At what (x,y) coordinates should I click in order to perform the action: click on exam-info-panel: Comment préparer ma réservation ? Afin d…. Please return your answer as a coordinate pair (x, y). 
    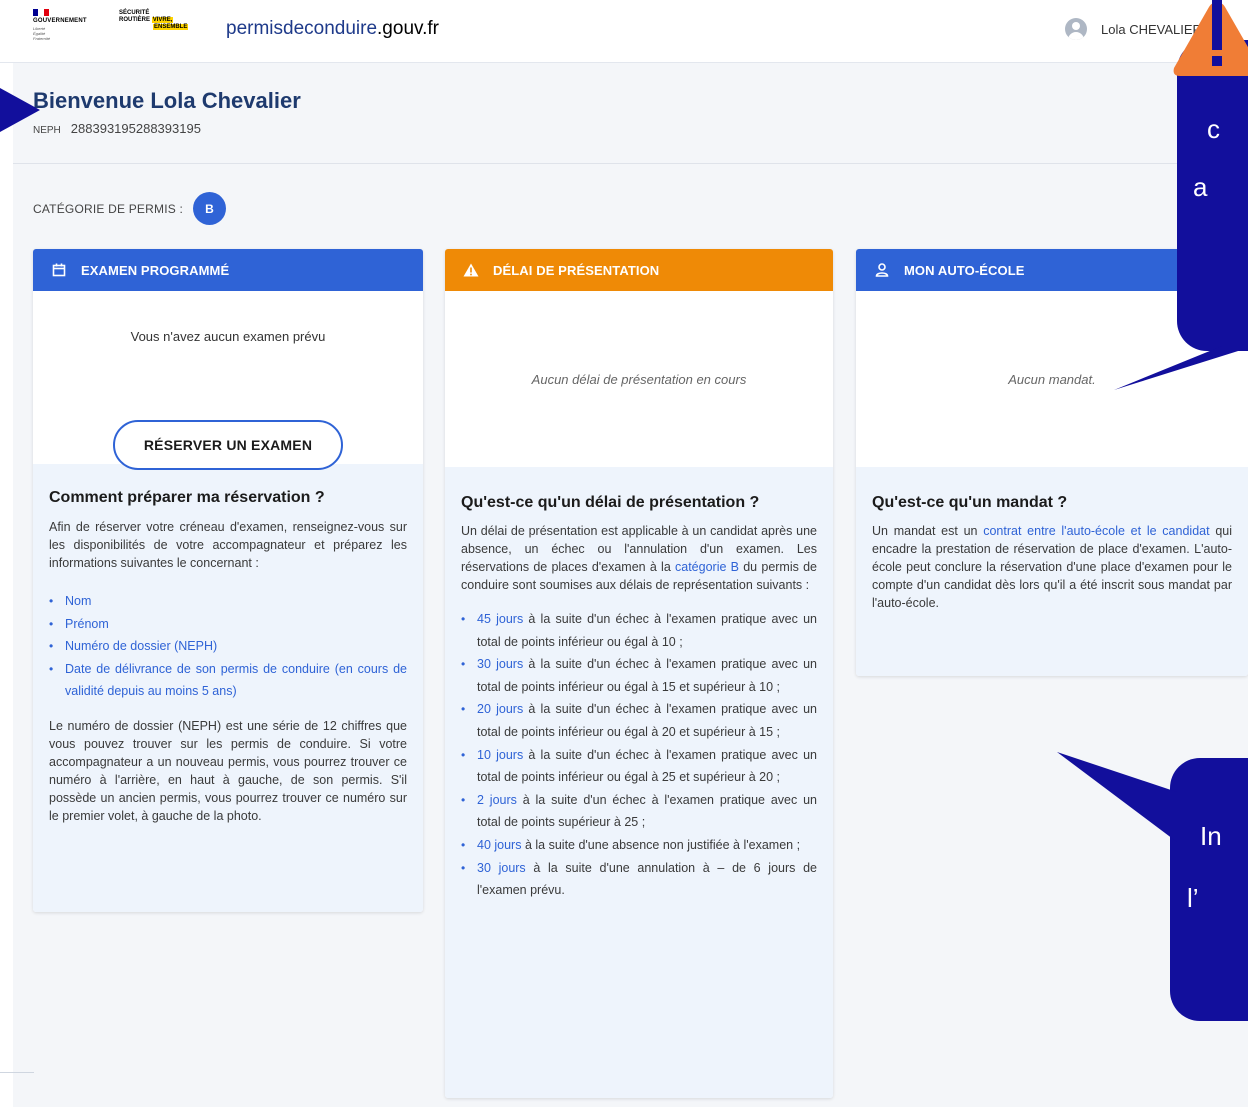
    Looking at the image, I should click on (228, 688).